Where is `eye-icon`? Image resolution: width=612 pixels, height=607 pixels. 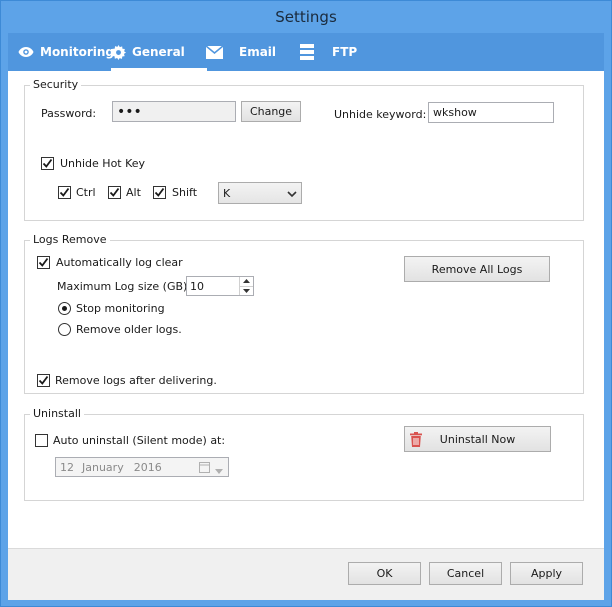 eye-icon is located at coordinates (26, 52).